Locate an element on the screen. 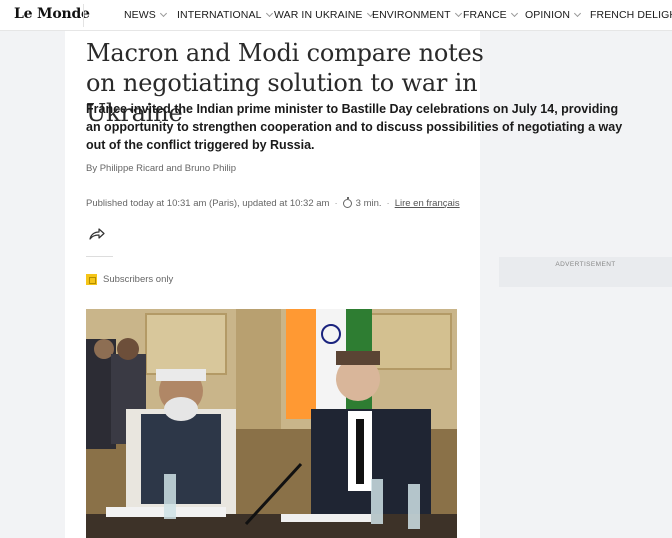  nav-item-label: ENVIRONMENT is located at coordinates (411, 15).